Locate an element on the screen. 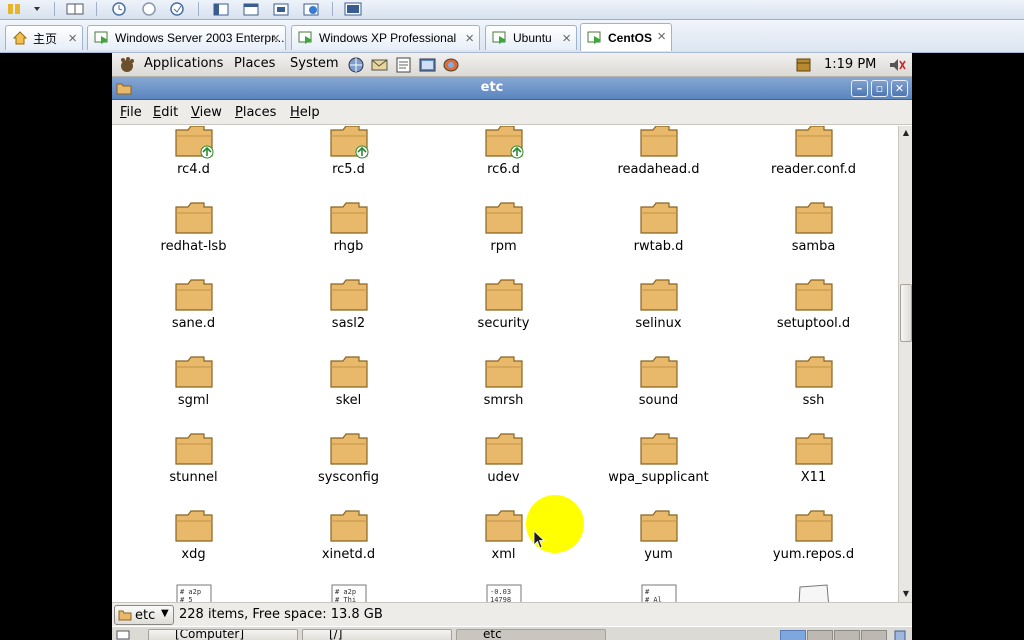 Image resolution: width=1024 pixels, height=640 pixels. view-menu: View is located at coordinates (206, 112).